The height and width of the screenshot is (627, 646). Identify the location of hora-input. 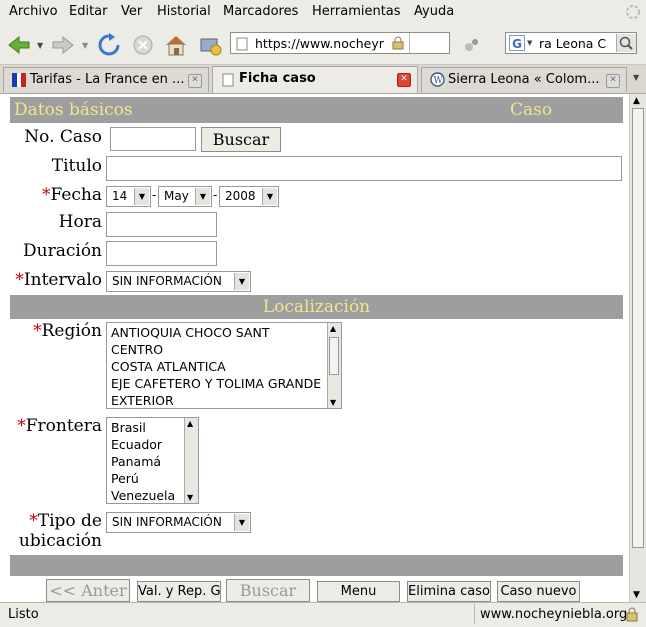
(161, 224).